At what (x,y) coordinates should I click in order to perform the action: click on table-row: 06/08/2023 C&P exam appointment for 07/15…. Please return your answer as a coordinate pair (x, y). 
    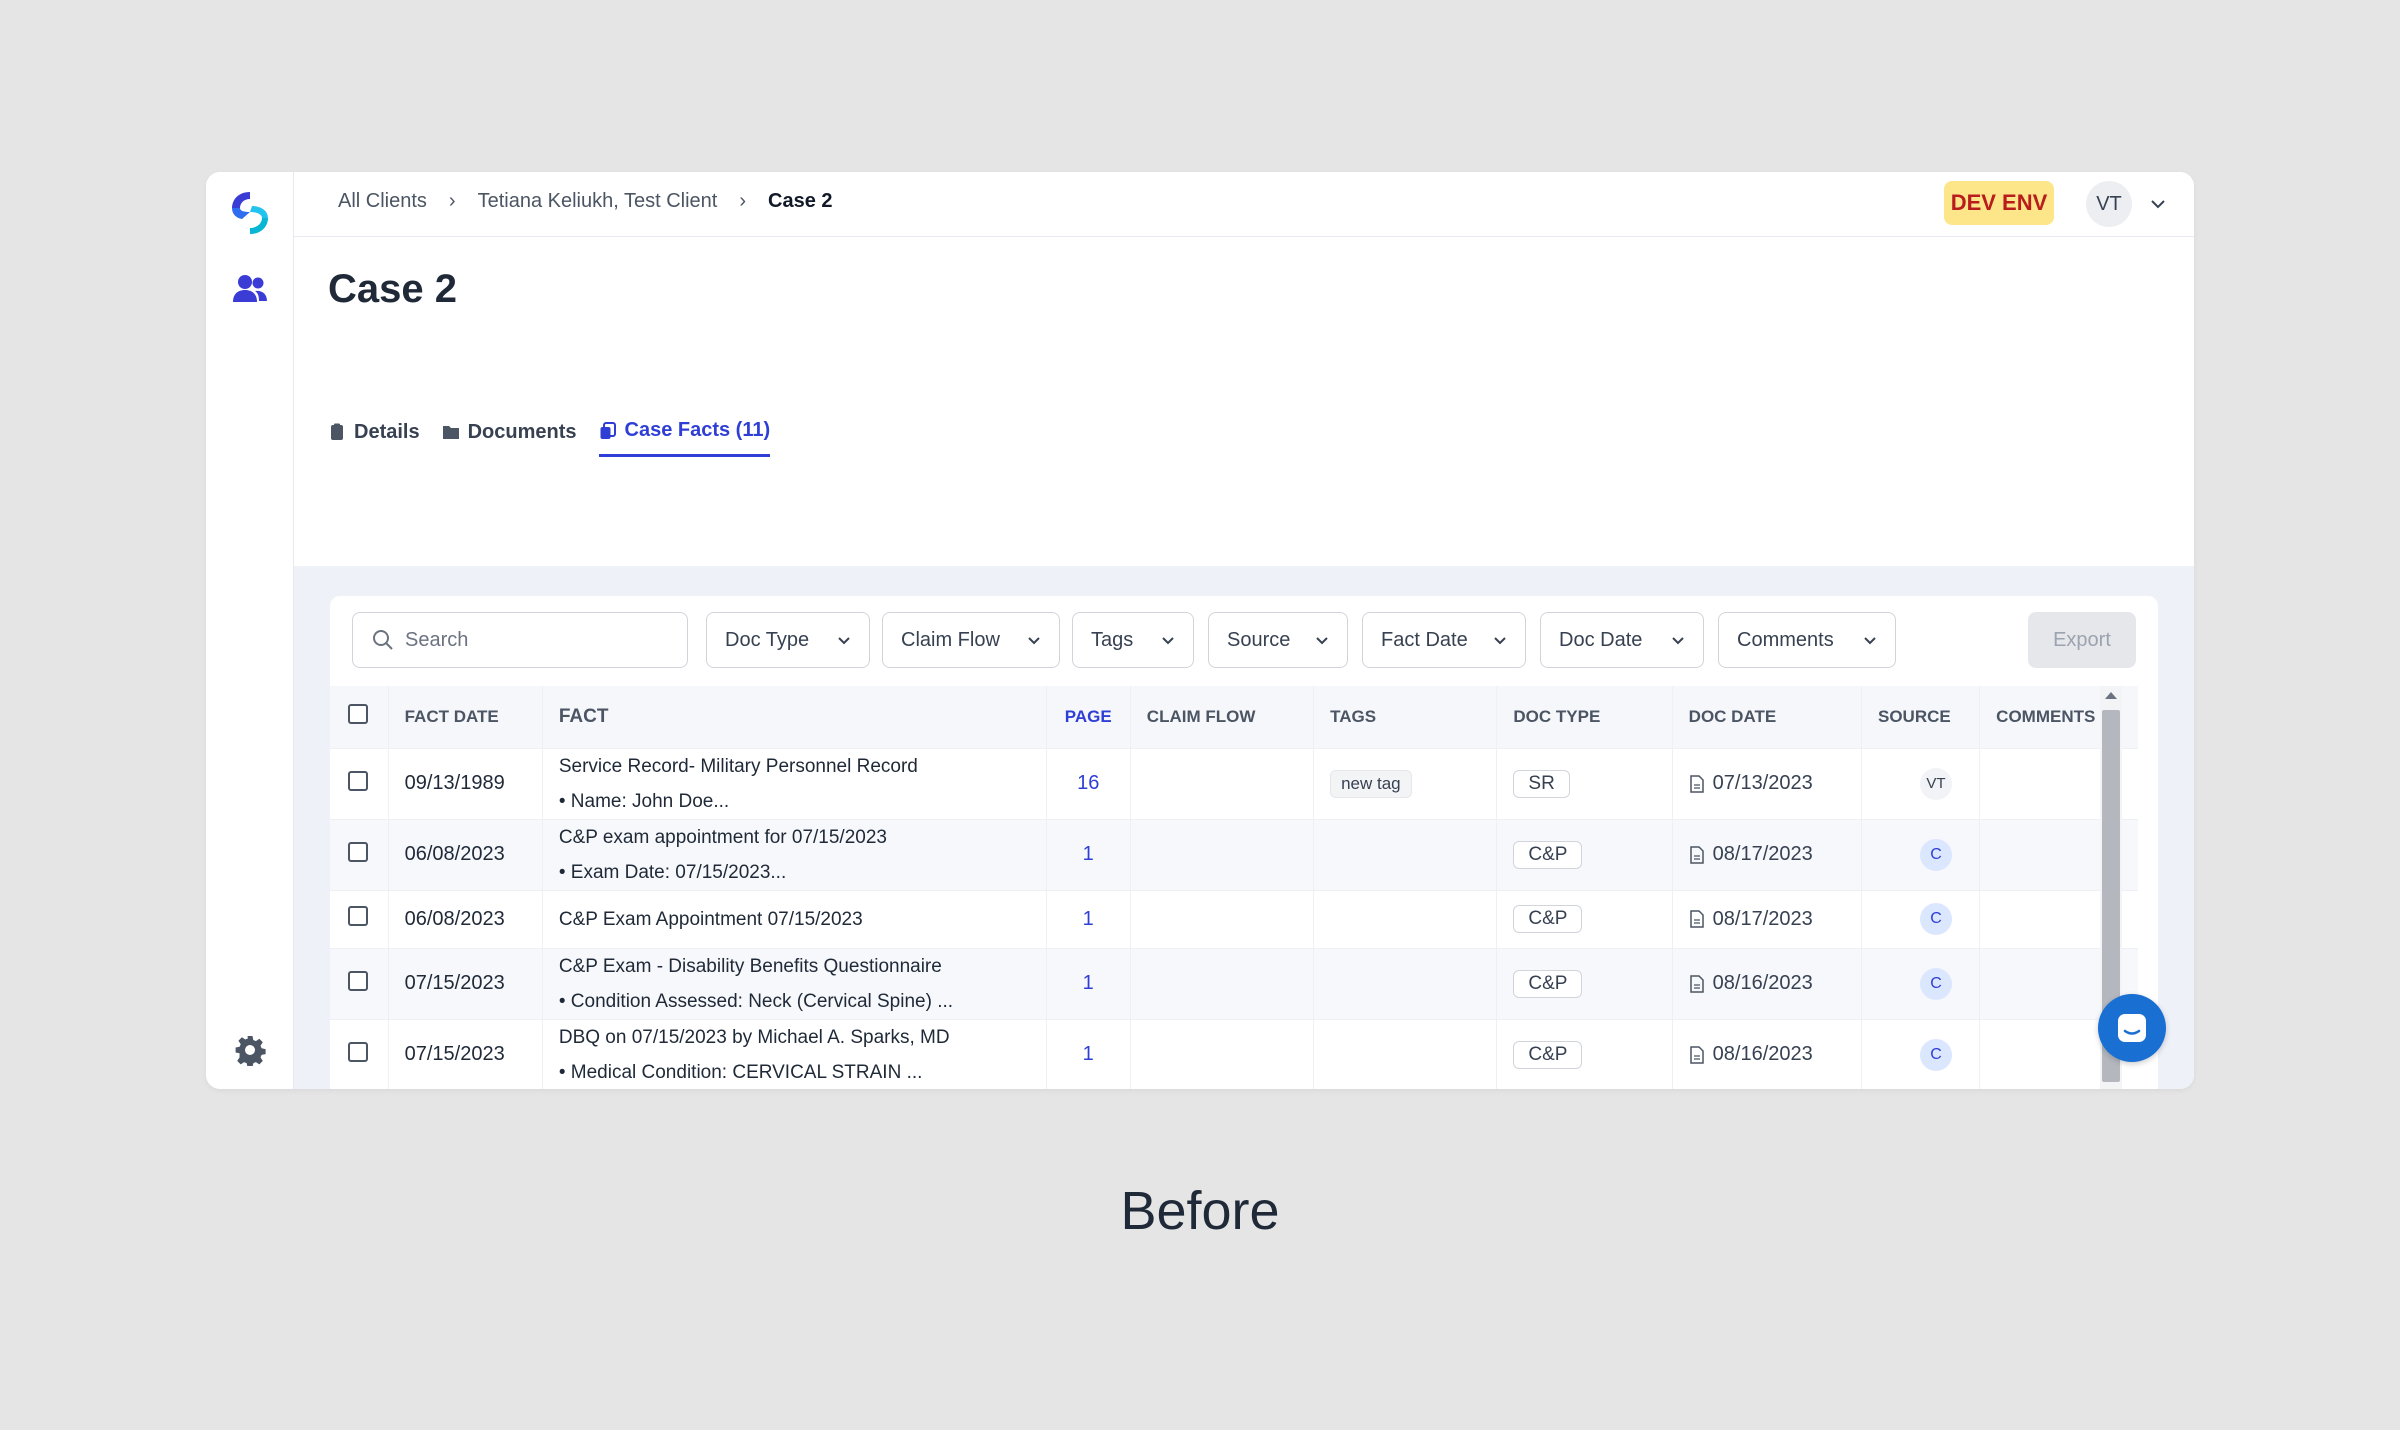
    Looking at the image, I should click on (1234, 854).